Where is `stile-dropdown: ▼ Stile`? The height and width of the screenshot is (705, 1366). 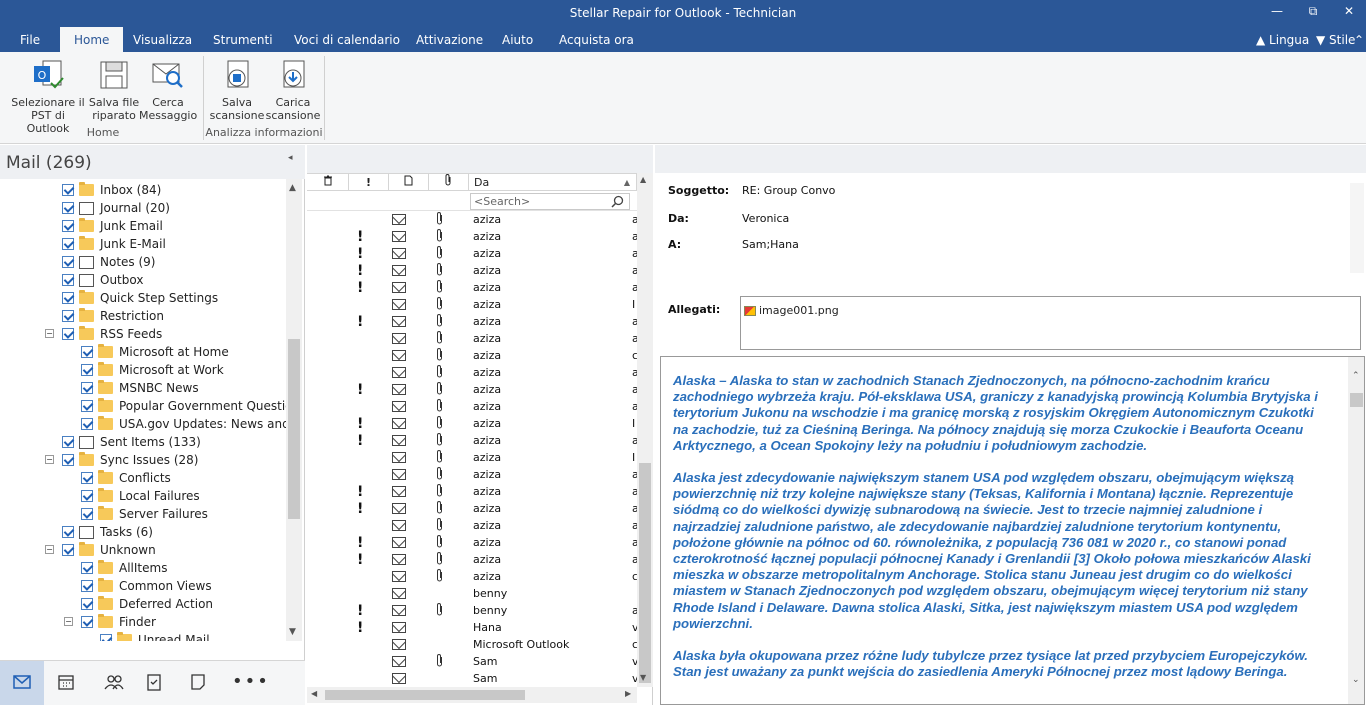
stile-dropdown: ▼ Stile is located at coordinates (1335, 40).